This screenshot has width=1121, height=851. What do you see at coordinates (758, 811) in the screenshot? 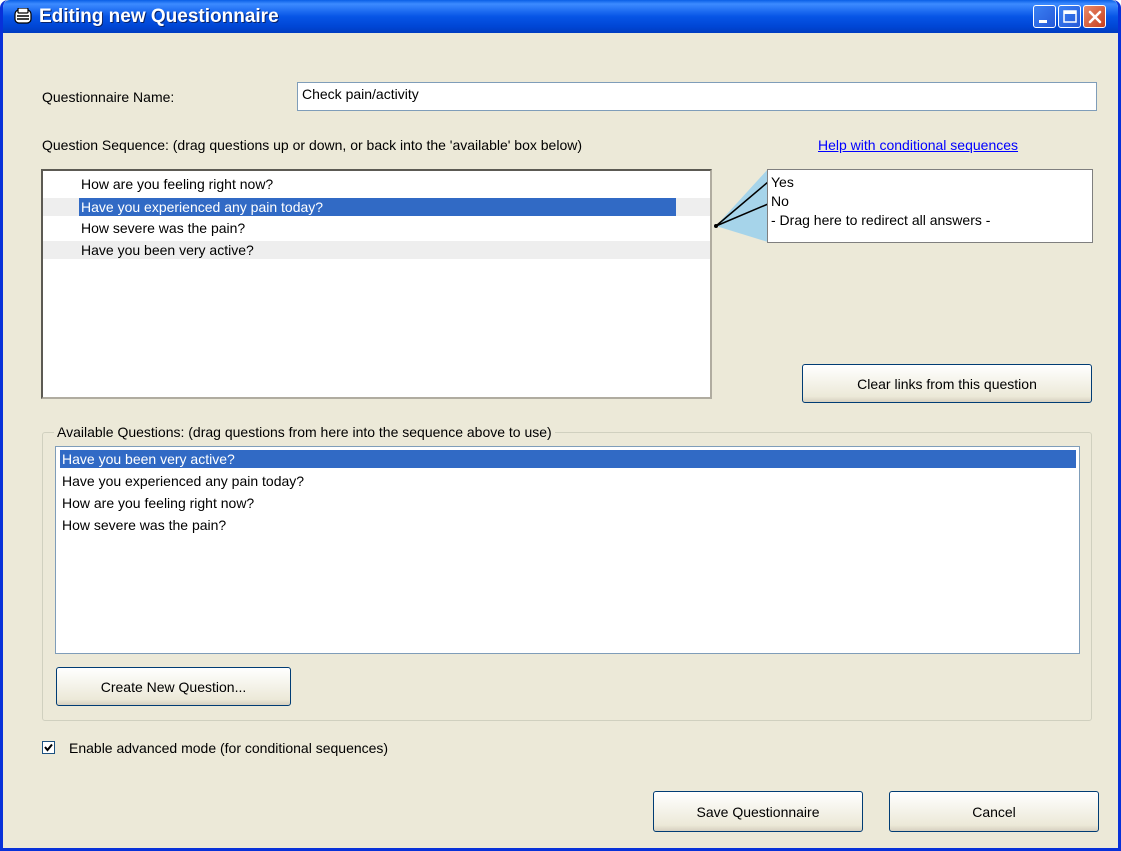
I see `save-questionnaire-button: Save Questionnaire` at bounding box center [758, 811].